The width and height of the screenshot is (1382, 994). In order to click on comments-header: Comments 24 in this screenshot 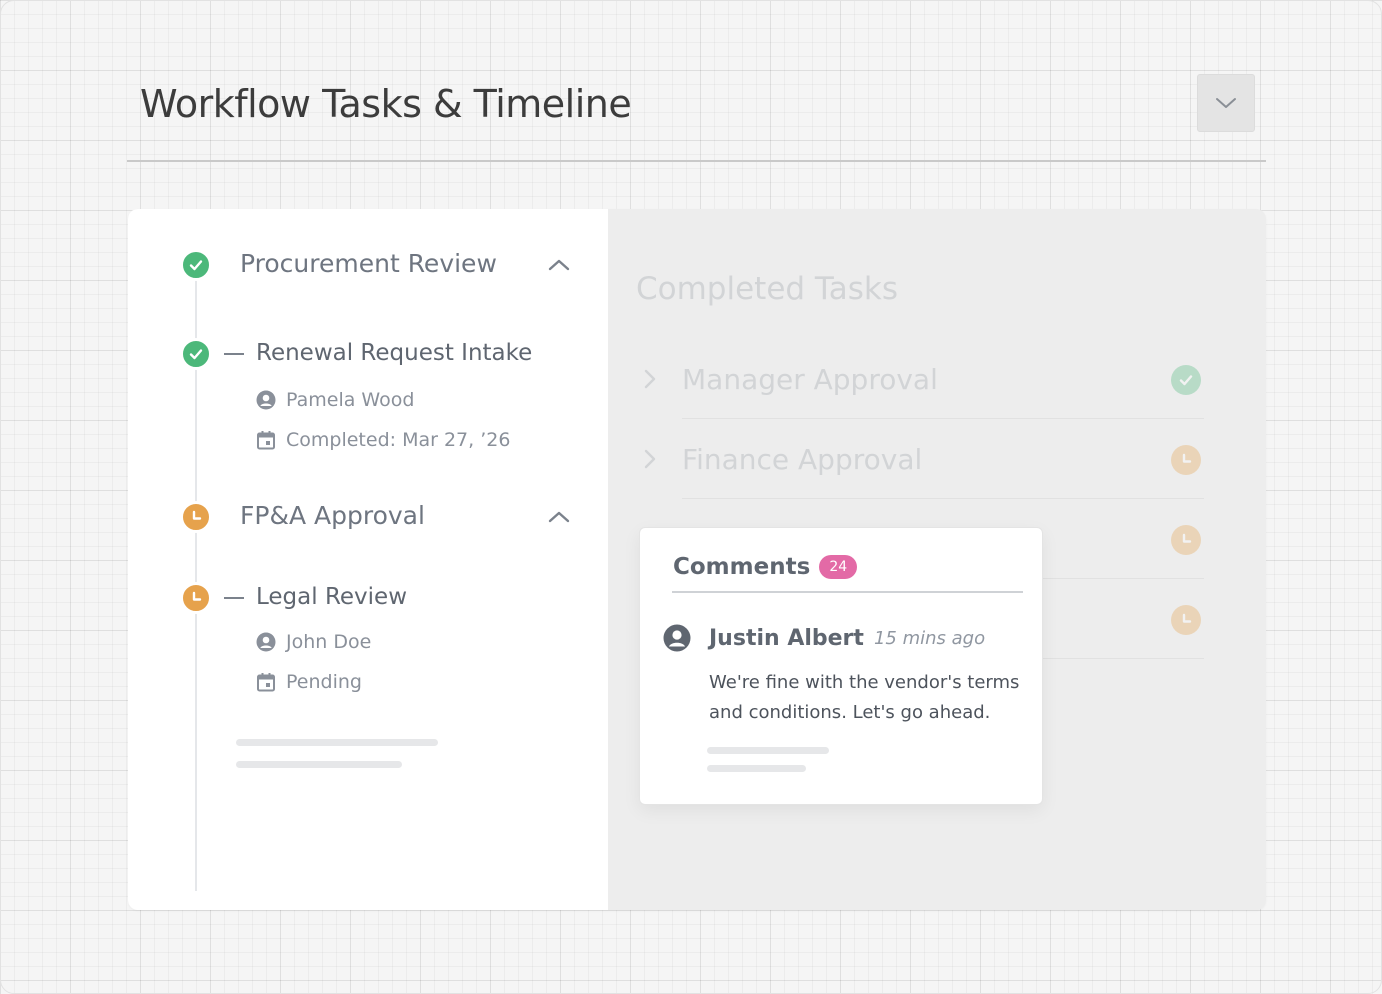, I will do `click(765, 567)`.